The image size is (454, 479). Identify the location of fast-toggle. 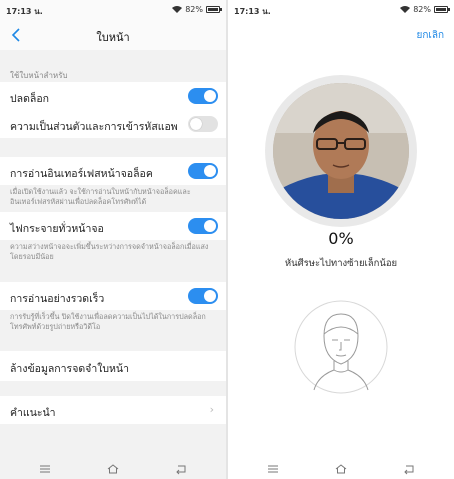
(203, 296).